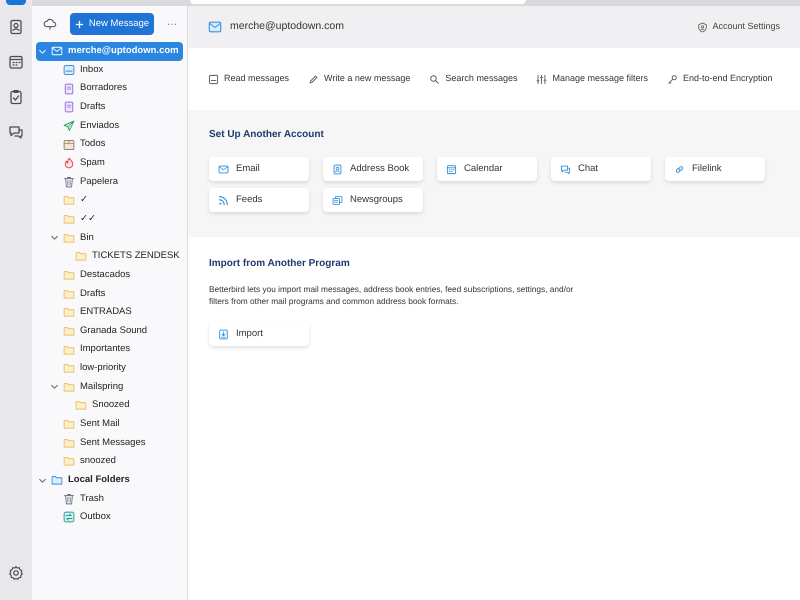  What do you see at coordinates (373, 200) in the screenshot?
I see `setup-button: Newsgroups` at bounding box center [373, 200].